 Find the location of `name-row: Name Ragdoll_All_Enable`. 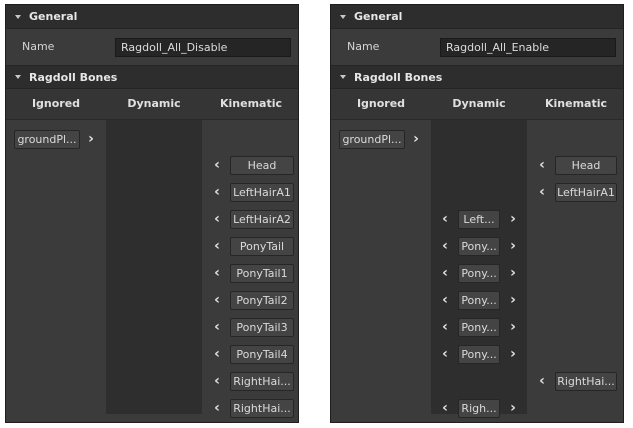

name-row: Name Ragdoll_All_Enable is located at coordinates (477, 47).